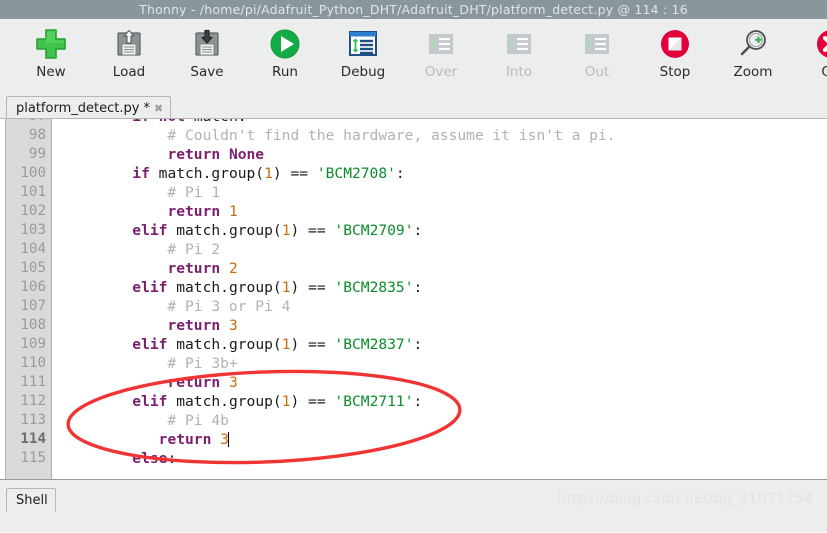 The height and width of the screenshot is (533, 827). Describe the element at coordinates (363, 72) in the screenshot. I see `debug-button-label: Debug` at that location.